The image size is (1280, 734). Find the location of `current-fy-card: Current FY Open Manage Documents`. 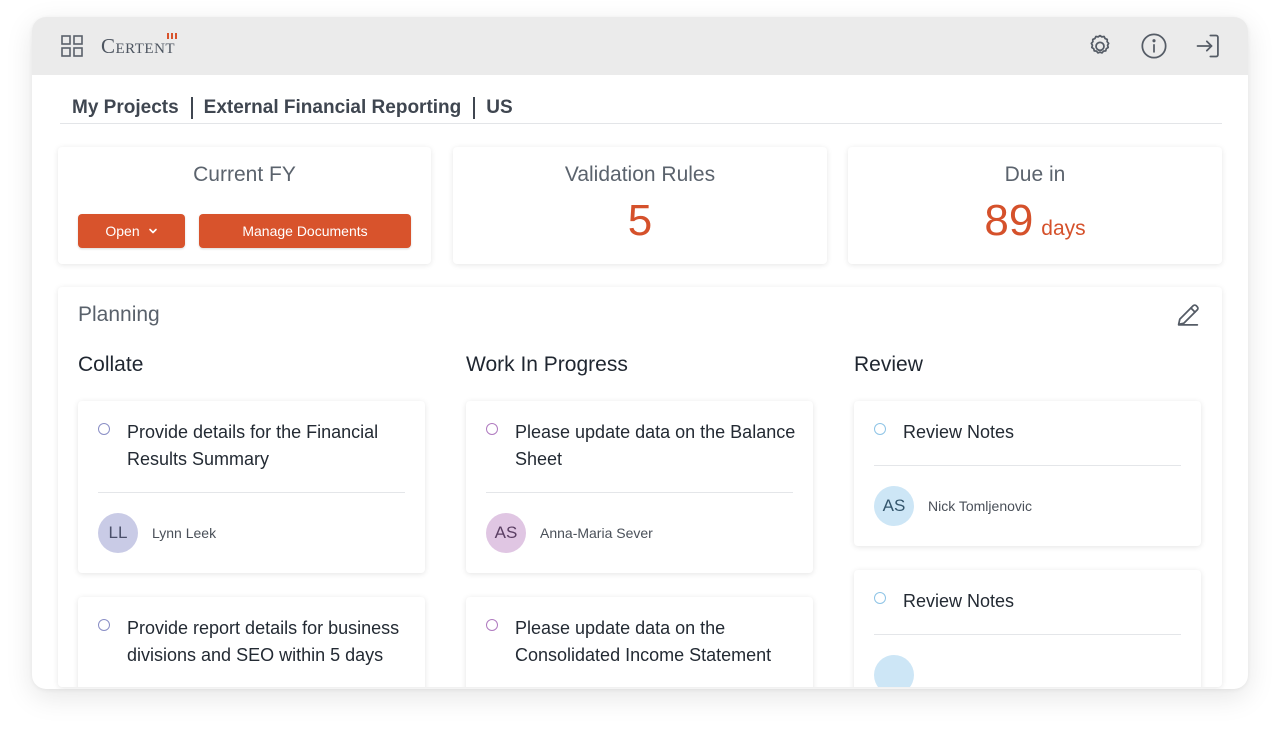

current-fy-card: Current FY Open Manage Documents is located at coordinates (244, 205).